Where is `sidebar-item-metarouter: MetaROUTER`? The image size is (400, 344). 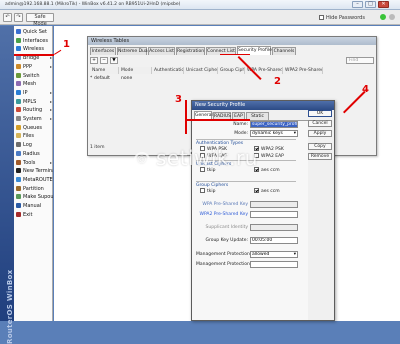
sidebar-item-metarouter: MetaROUTER is located at coordinates (34, 180).